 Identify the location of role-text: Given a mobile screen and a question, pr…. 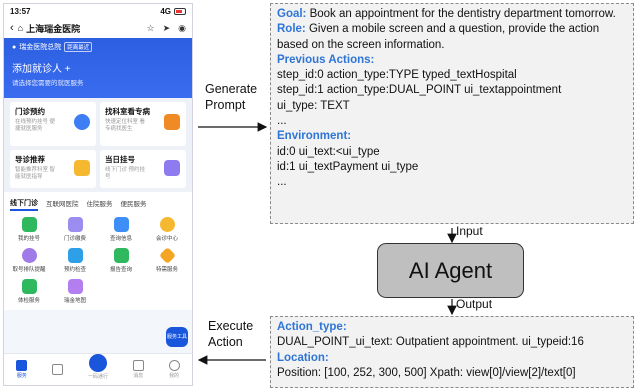
(438, 37).